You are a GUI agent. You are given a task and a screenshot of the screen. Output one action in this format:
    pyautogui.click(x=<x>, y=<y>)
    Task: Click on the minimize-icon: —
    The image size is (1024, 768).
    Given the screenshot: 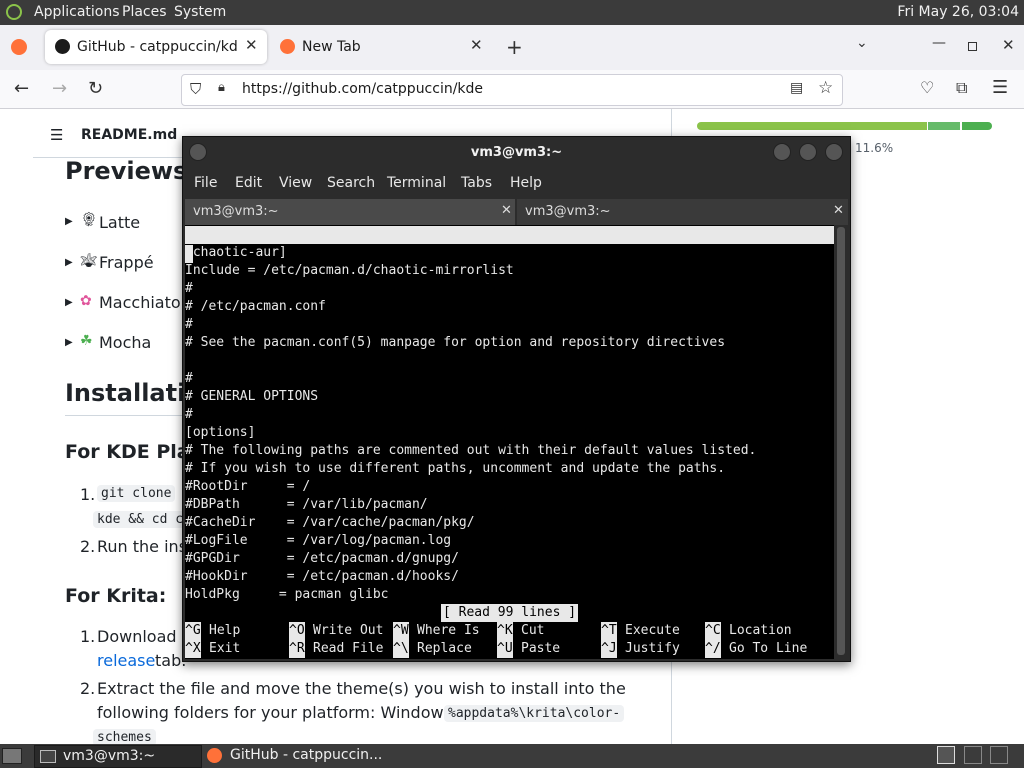 What is the action you would take?
    pyautogui.click(x=939, y=43)
    